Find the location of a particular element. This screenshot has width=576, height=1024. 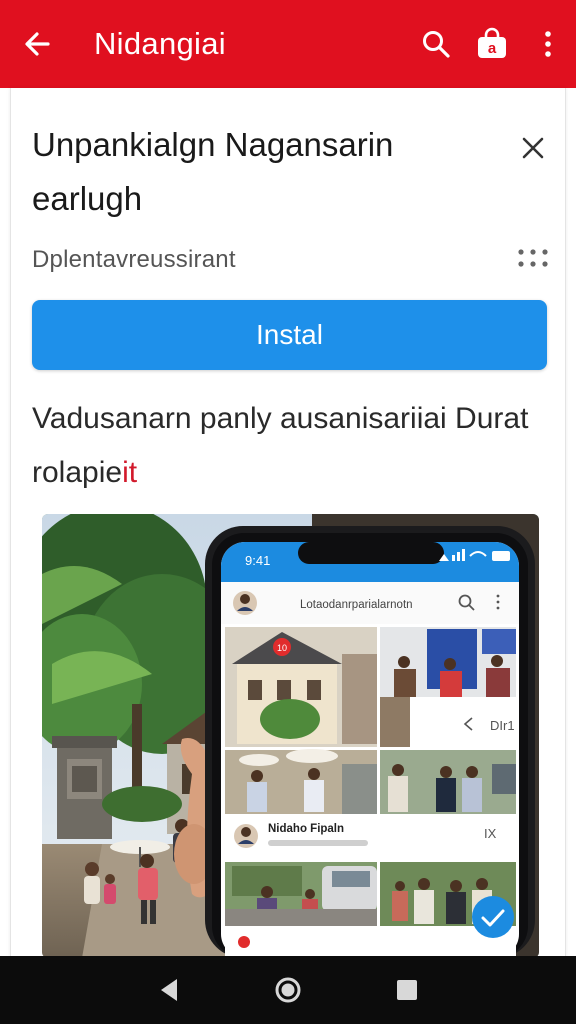

home-circle-icon is located at coordinates (288, 990).